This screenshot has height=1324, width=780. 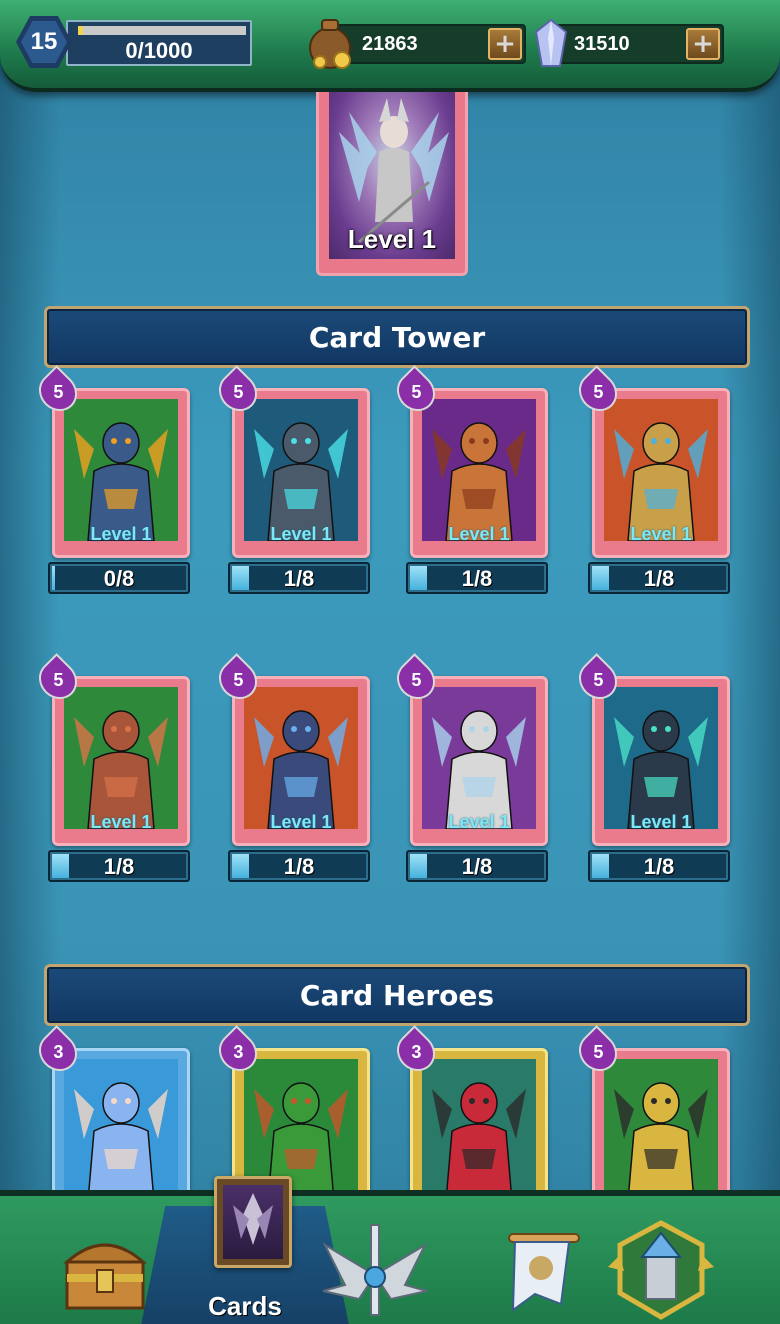 What do you see at coordinates (602, 44) in the screenshot?
I see `gem-value: 31510` at bounding box center [602, 44].